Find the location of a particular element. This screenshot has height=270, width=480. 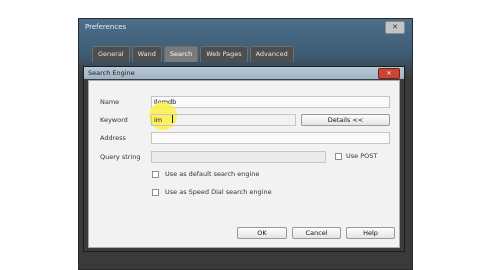

dialog-close-button: ✕ is located at coordinates (389, 73).